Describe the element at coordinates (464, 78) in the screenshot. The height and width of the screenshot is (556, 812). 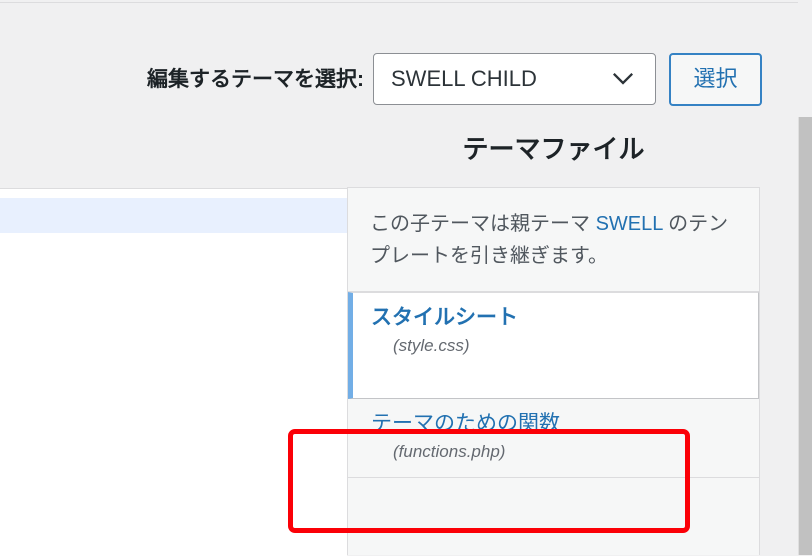
I see `theme-select-value: SWELL CHILD` at that location.